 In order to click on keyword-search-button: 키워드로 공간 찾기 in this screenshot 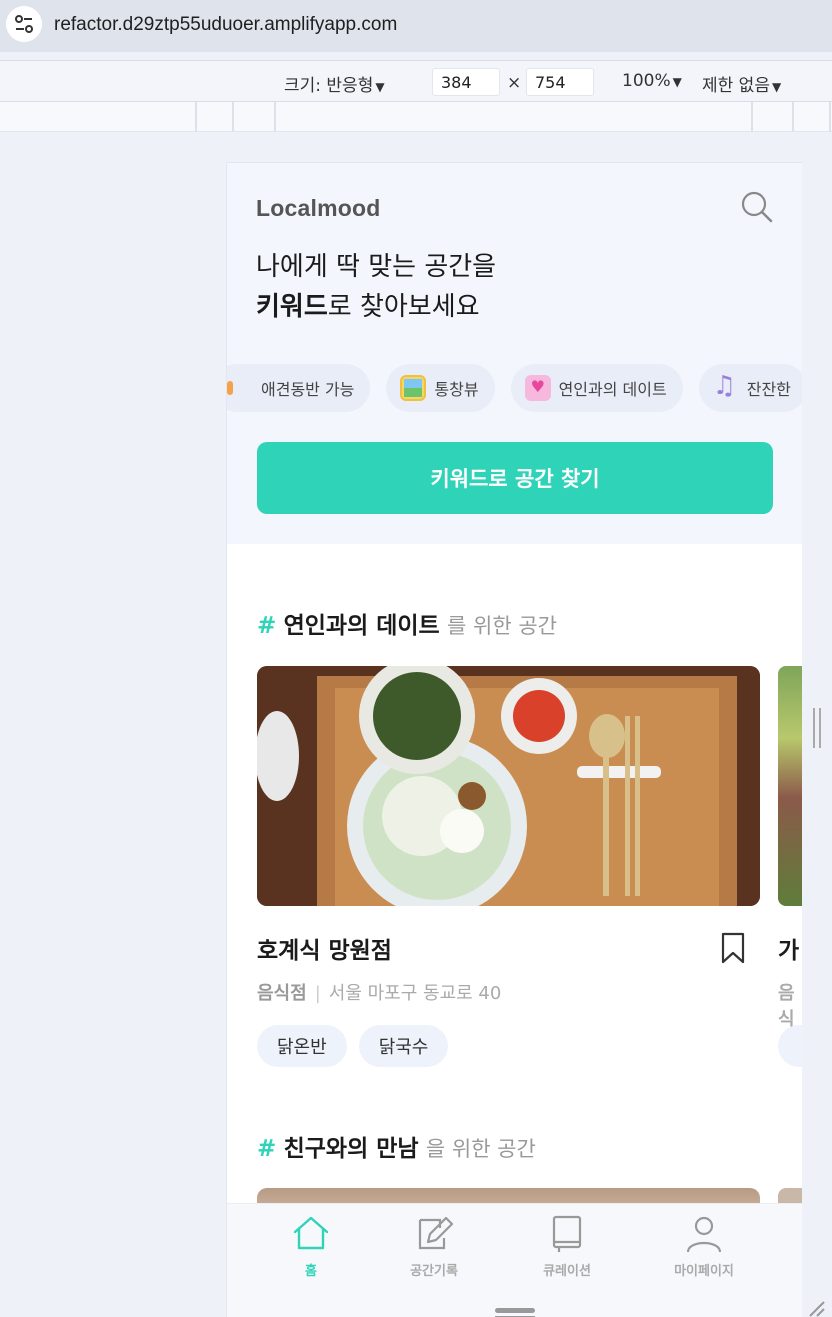, I will do `click(515, 478)`.